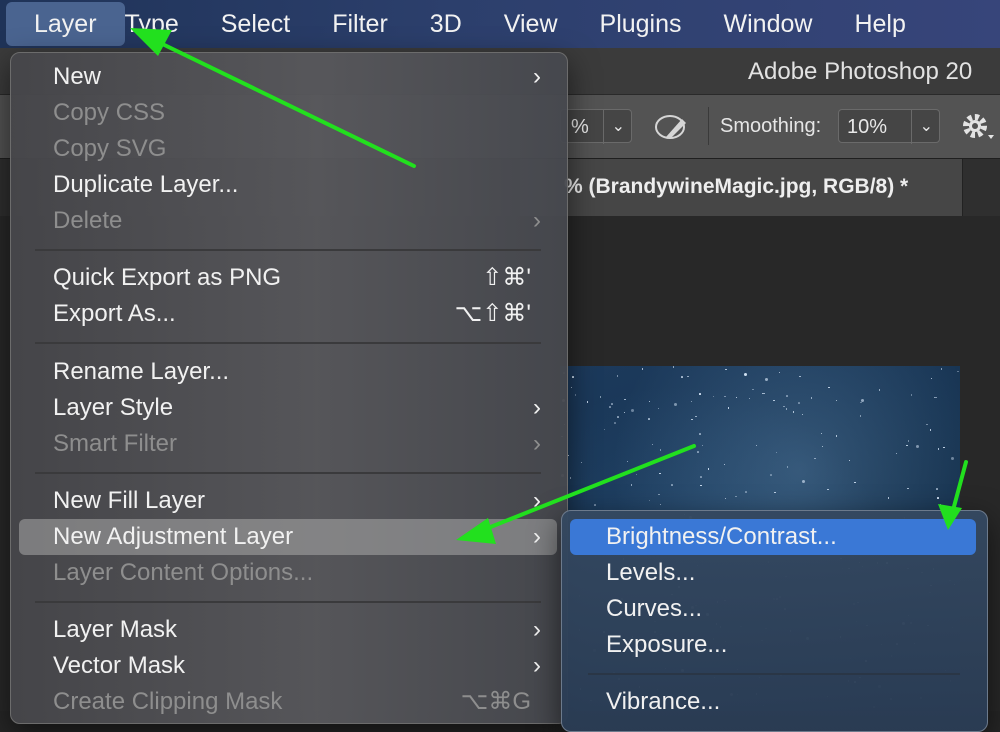 This screenshot has width=1000, height=732. Describe the element at coordinates (288, 702) in the screenshot. I see `menu-item-create-clipping-mask: Create Clipping Mask ⌥⌘G` at that location.